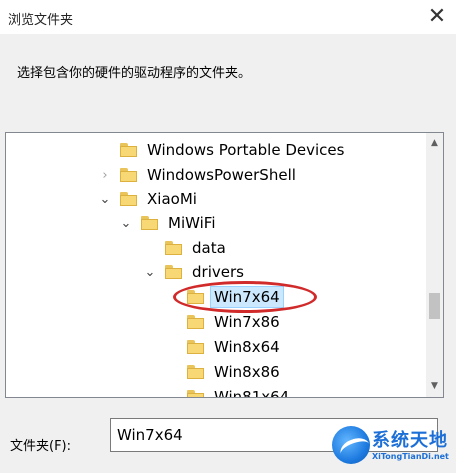 This screenshot has width=456, height=473. I want to click on tree-node-label: Windows Portable Devices, so click(246, 150).